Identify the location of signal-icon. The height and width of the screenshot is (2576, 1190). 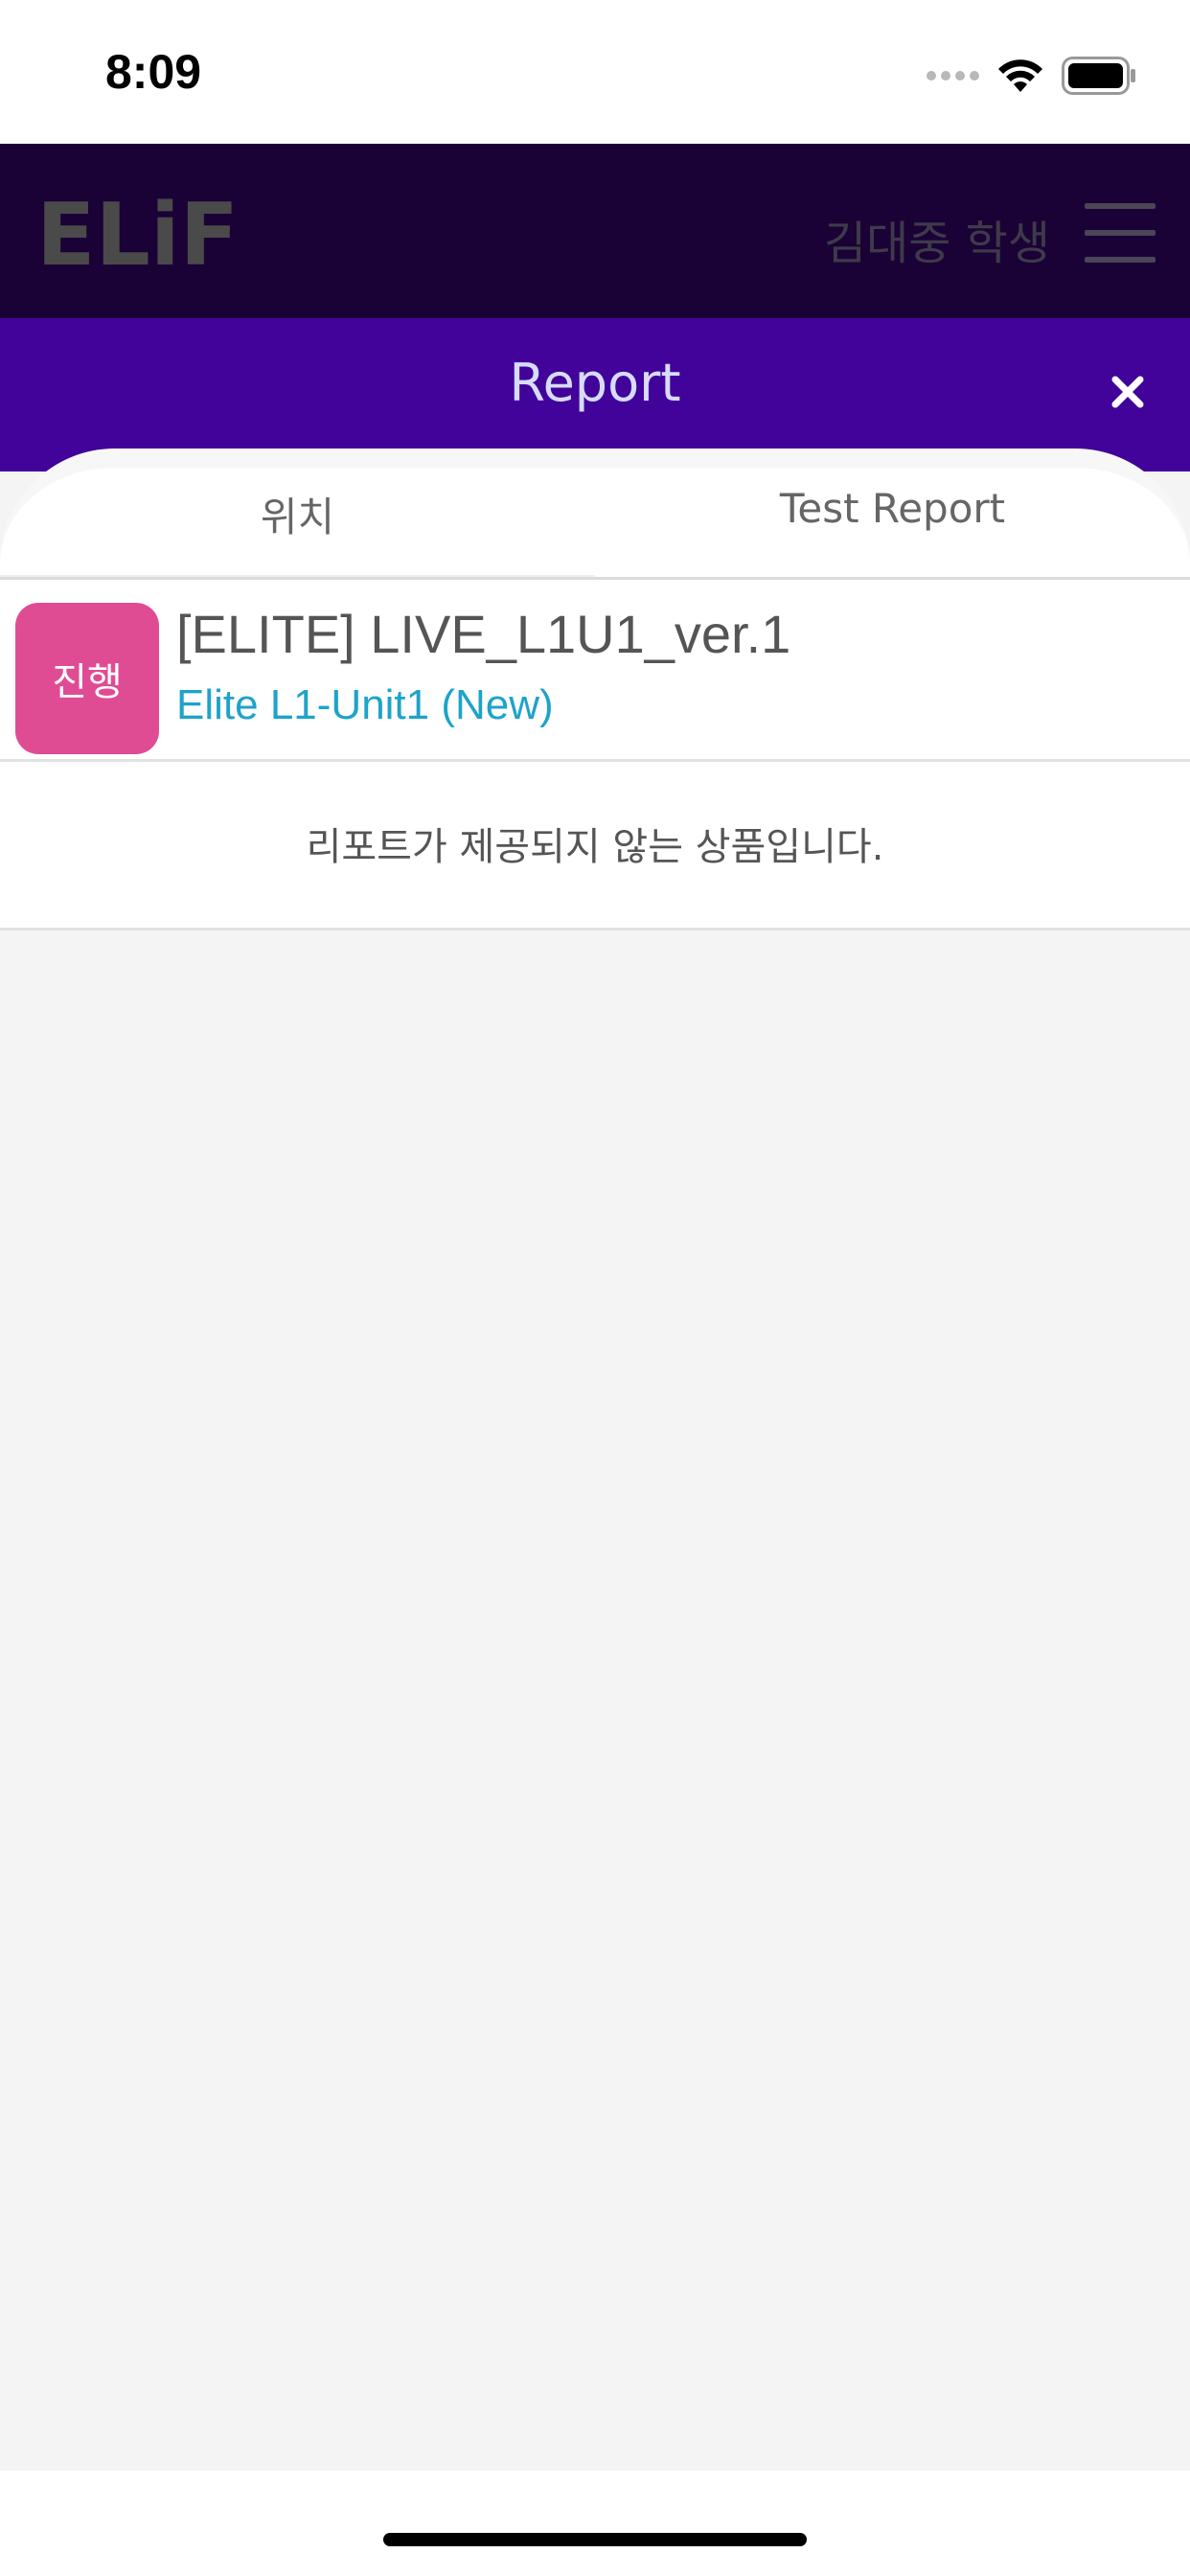
(953, 75).